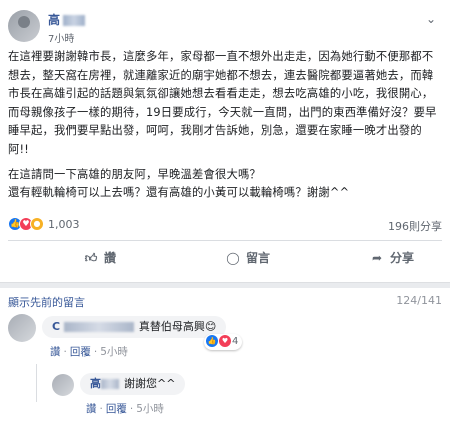 The image size is (450, 427). What do you see at coordinates (377, 258) in the screenshot?
I see `share-icon: ➦` at bounding box center [377, 258].